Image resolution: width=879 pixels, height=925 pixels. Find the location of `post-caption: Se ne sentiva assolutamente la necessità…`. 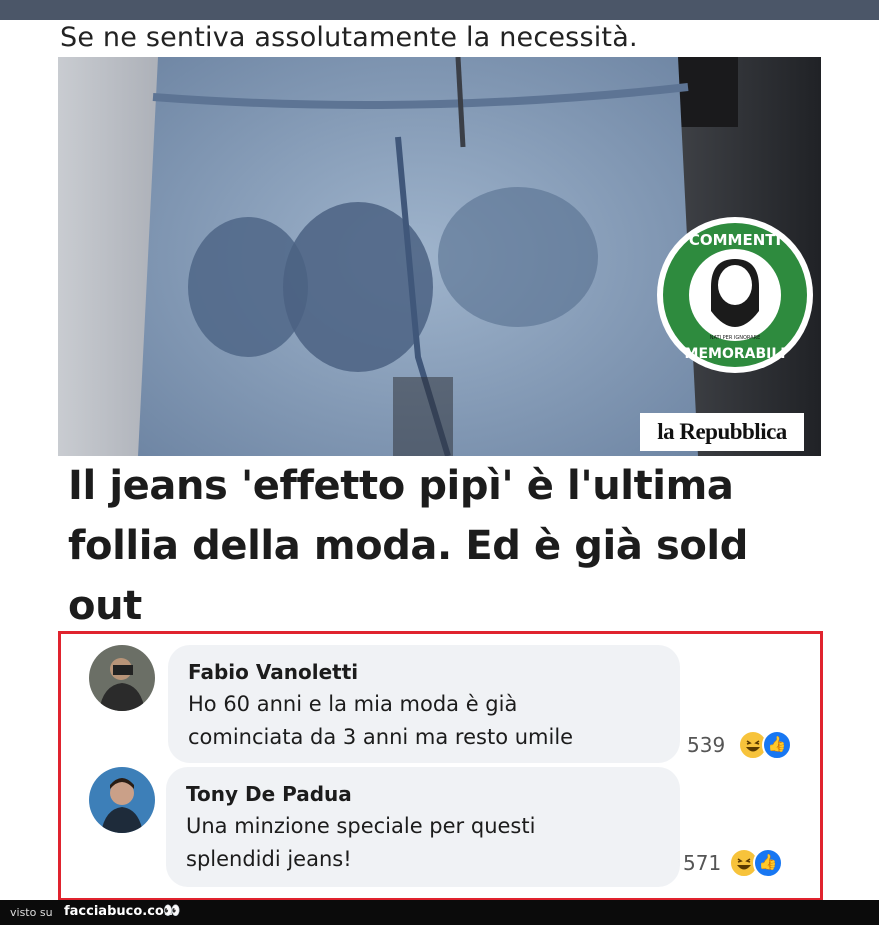

post-caption: Se ne sentiva assolutamente la necessità… is located at coordinates (349, 37).